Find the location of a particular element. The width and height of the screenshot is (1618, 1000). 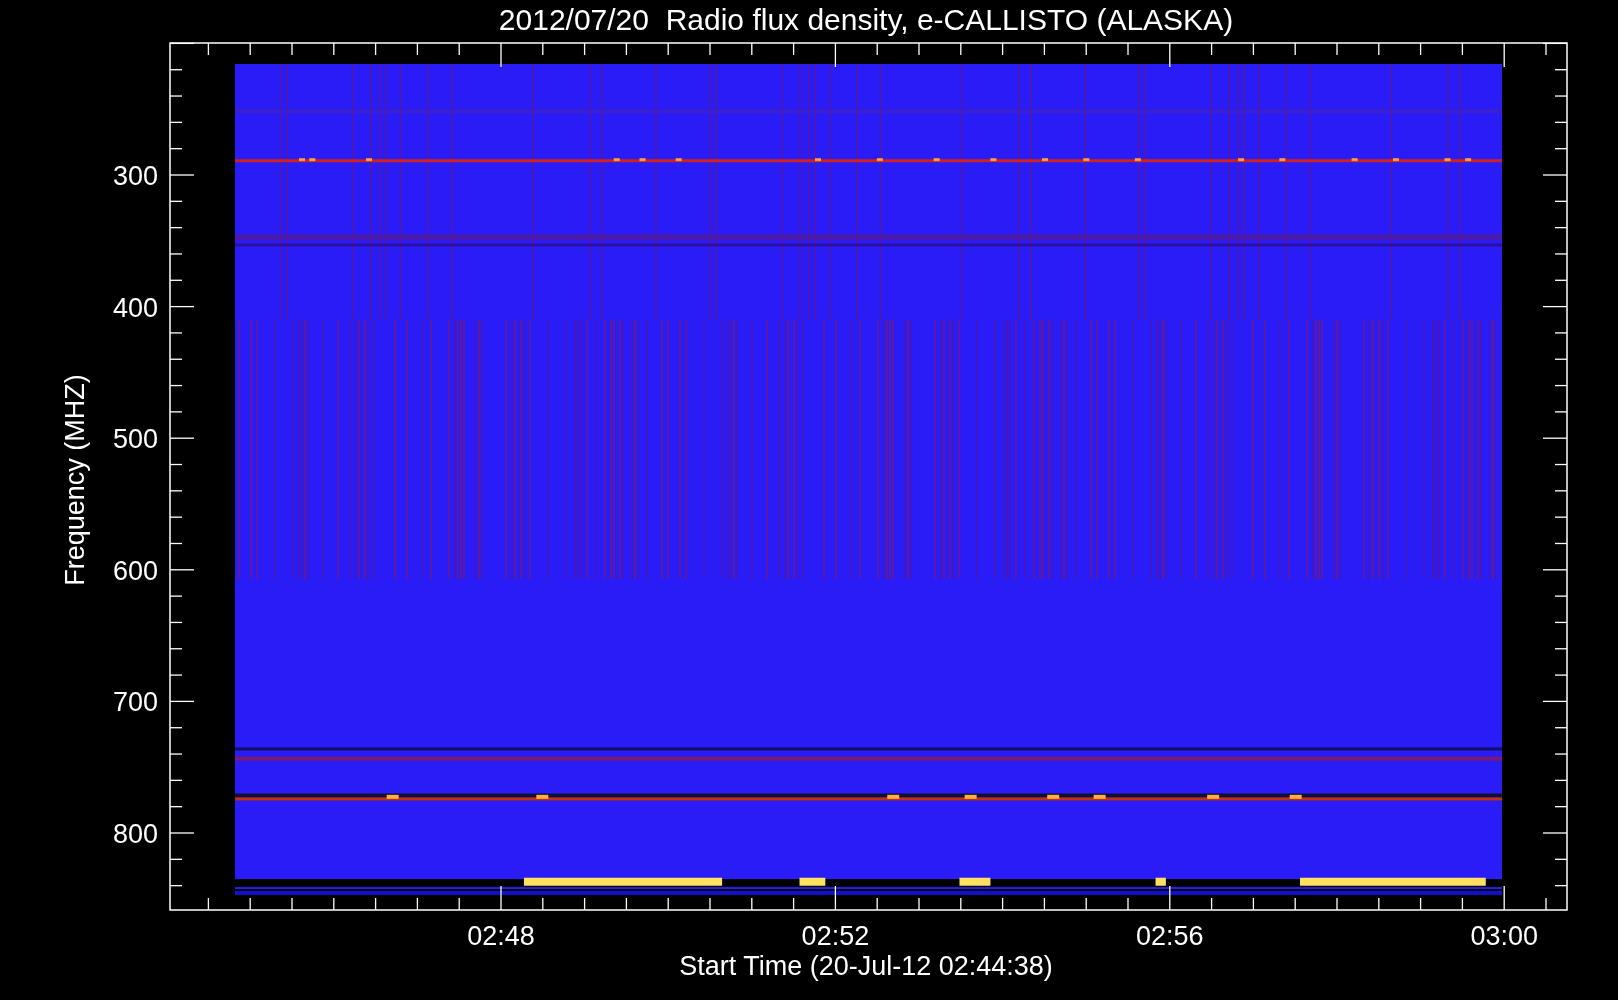

x-tick-label: 02:56 is located at coordinates (1170, 936).